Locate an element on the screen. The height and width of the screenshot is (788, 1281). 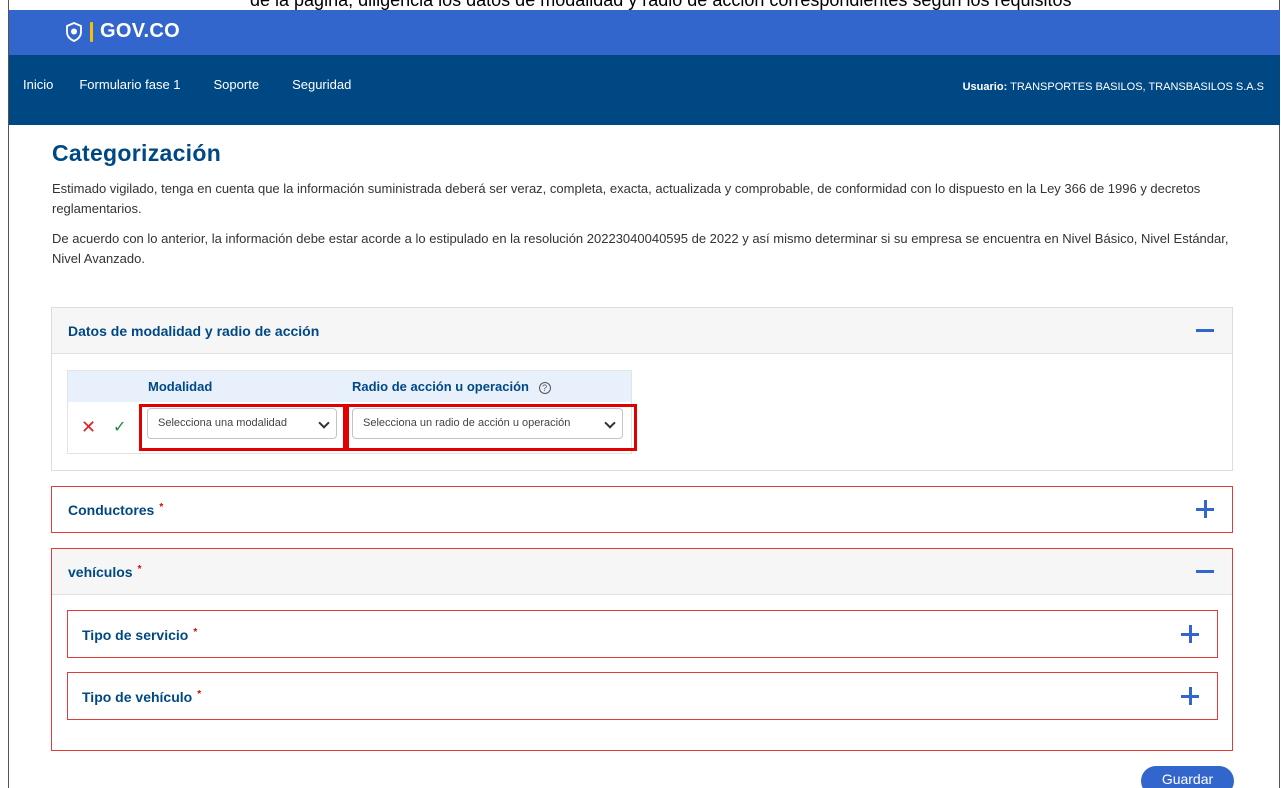
nav-item-formulario-fase-1: Formulario fase 1 is located at coordinates (129, 84).